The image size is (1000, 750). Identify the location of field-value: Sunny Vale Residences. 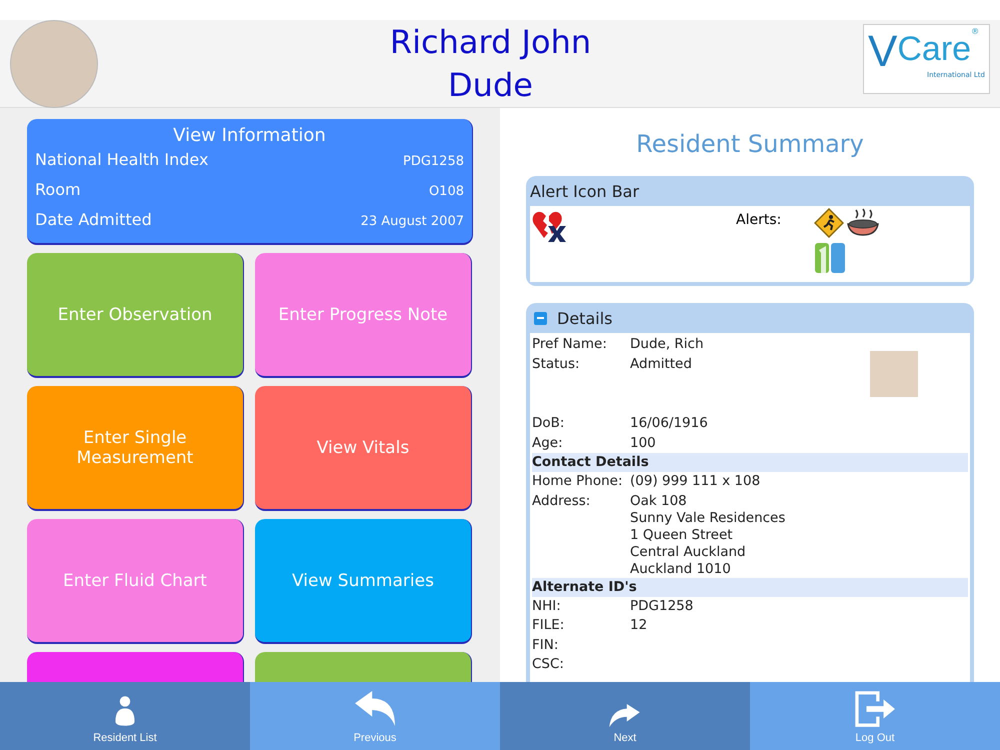
(708, 518).